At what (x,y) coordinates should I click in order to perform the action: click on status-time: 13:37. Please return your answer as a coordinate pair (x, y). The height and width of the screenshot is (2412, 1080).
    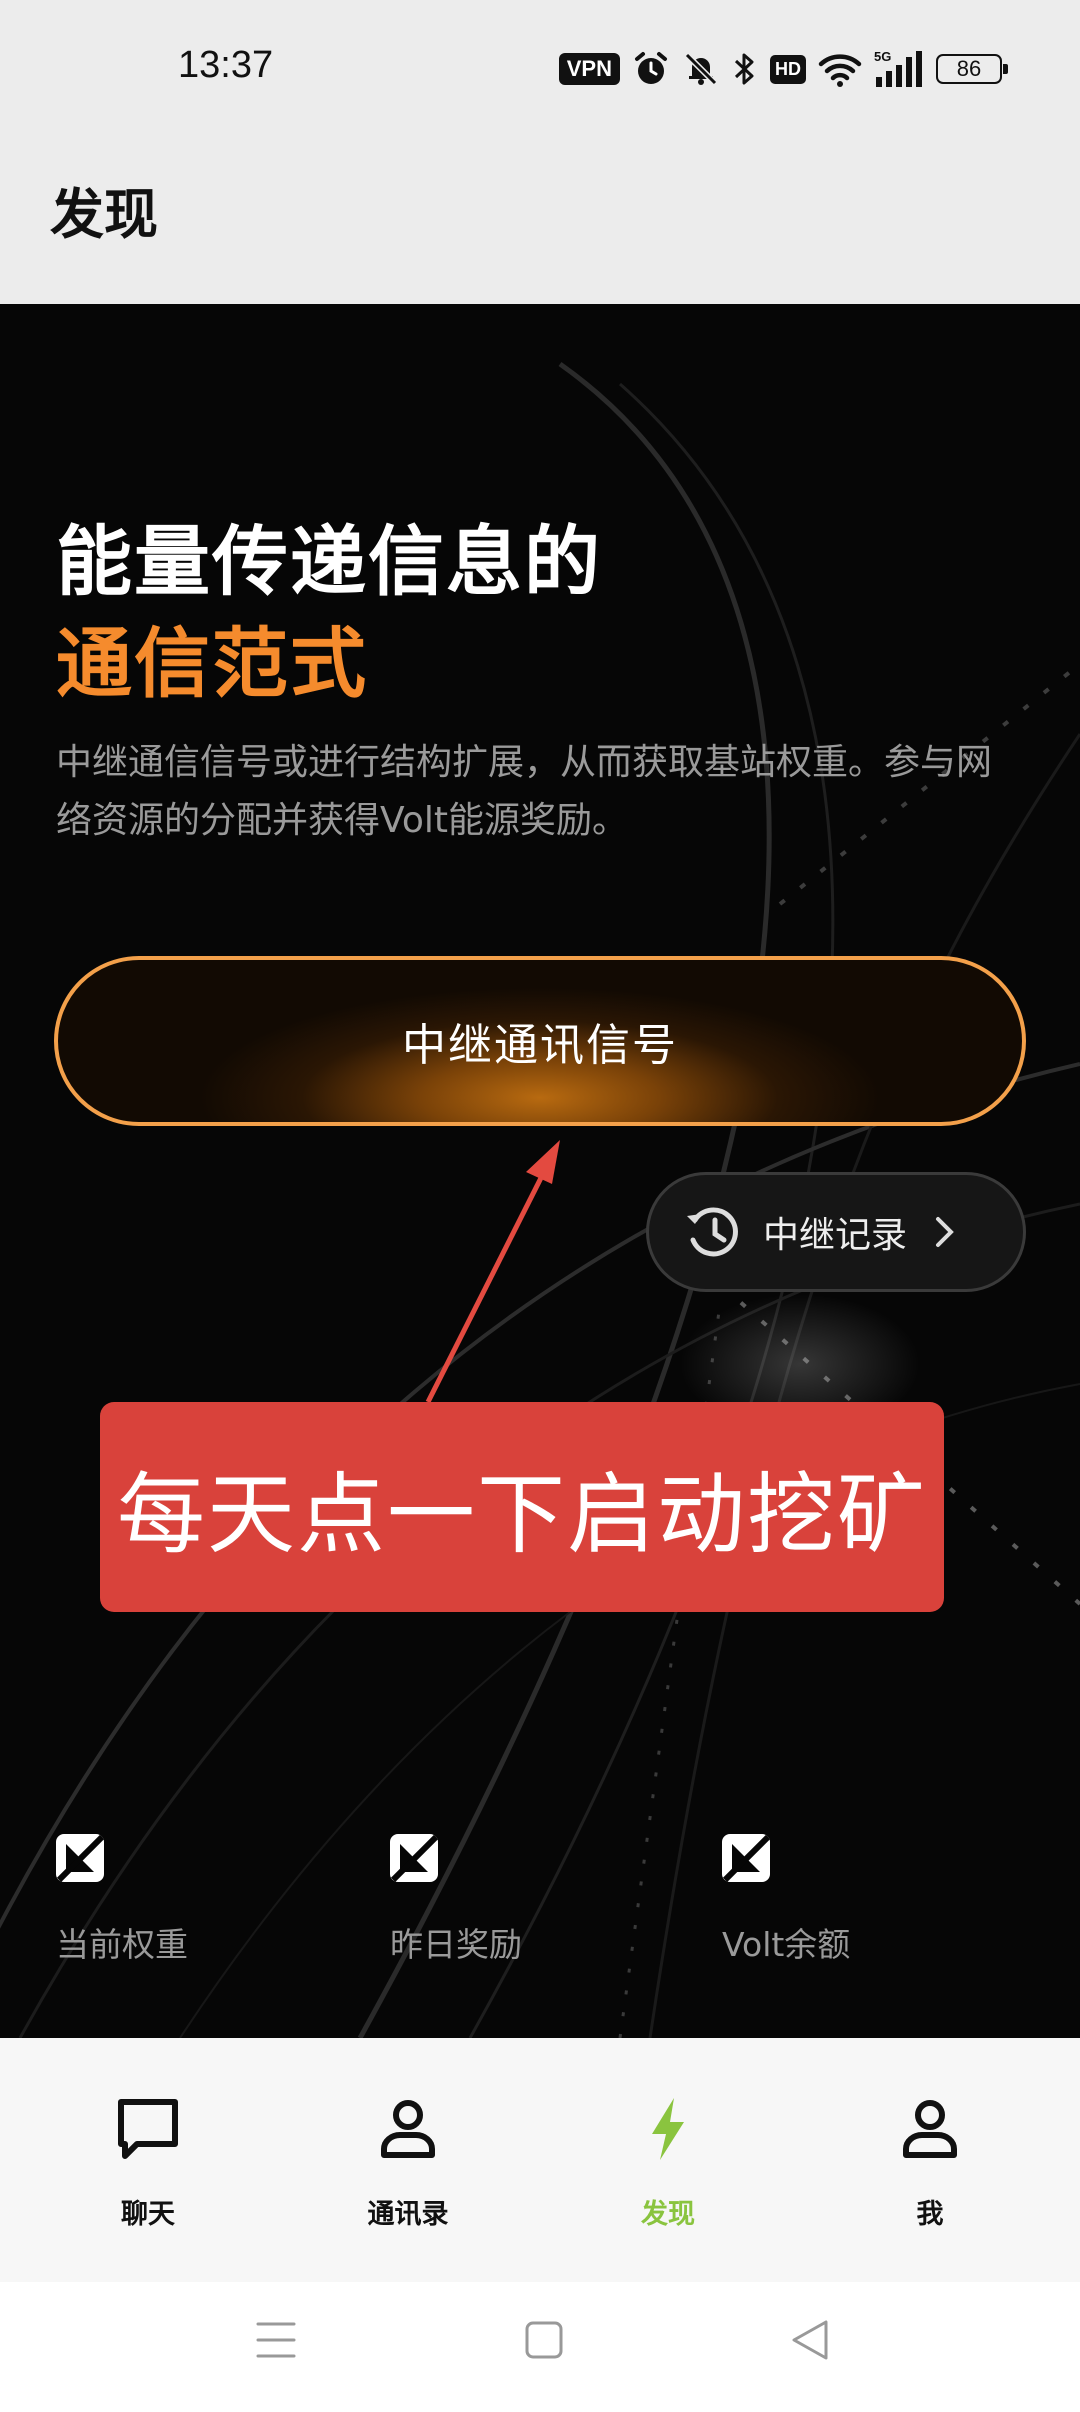
    Looking at the image, I should click on (226, 65).